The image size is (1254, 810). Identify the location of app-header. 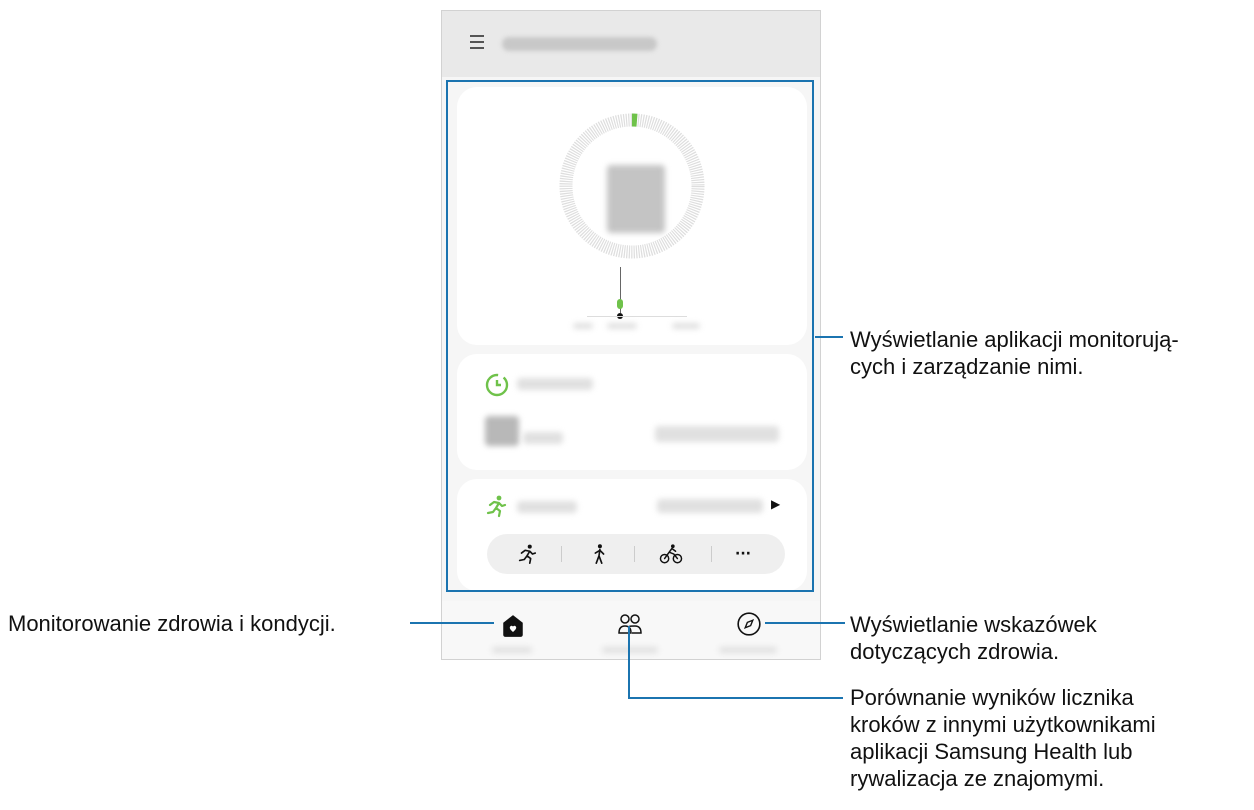
(631, 44).